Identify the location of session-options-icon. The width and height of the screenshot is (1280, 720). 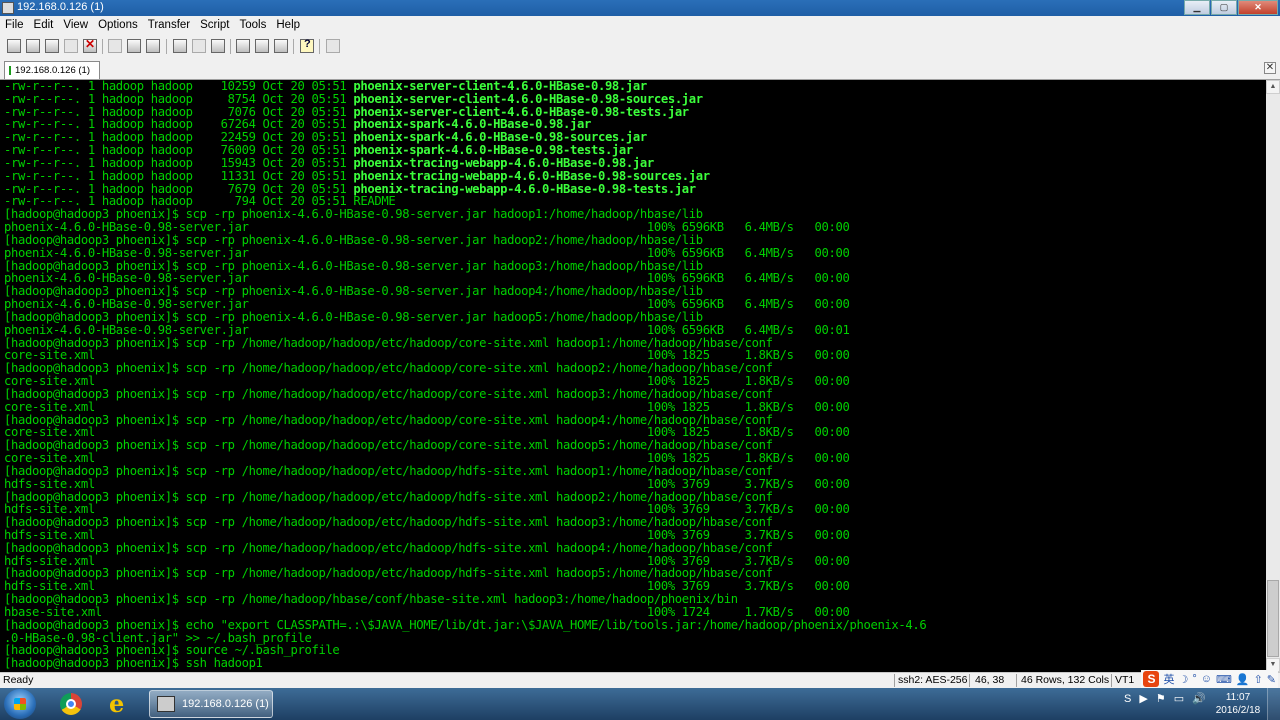
(243, 46).